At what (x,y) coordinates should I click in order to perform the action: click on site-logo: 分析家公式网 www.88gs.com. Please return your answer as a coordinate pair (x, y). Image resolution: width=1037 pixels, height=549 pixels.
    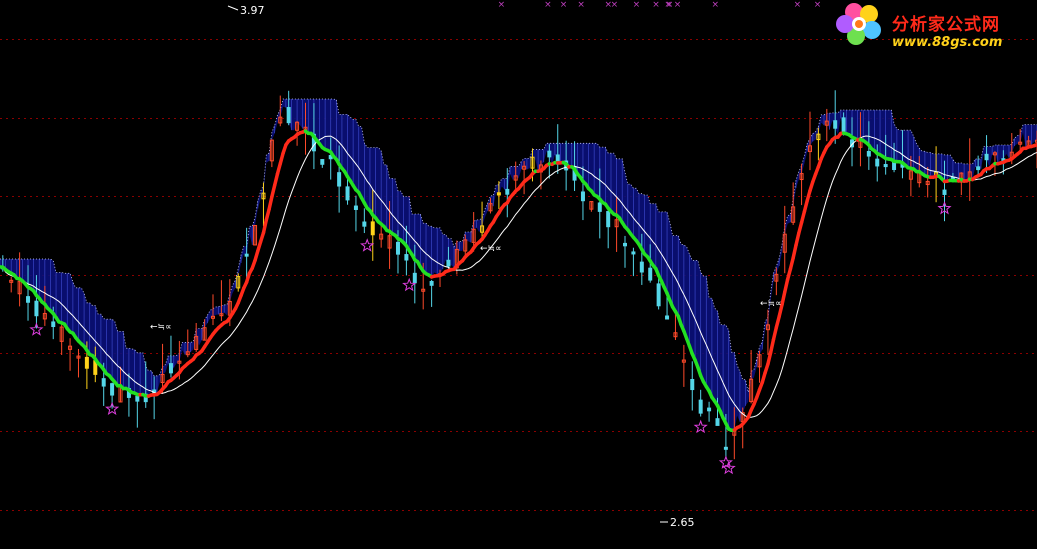
    Looking at the image, I should click on (936, 28).